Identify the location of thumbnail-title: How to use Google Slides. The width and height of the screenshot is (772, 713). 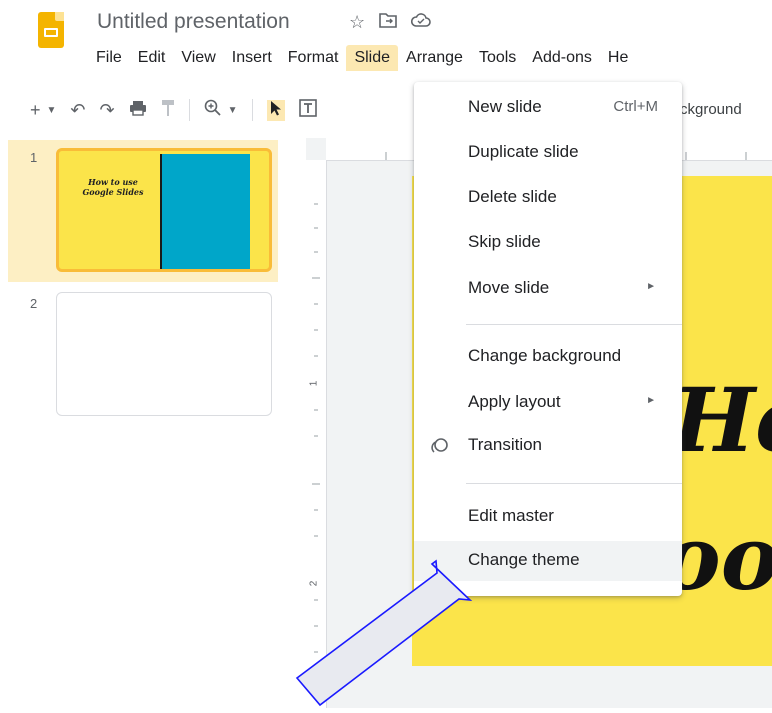
(113, 187).